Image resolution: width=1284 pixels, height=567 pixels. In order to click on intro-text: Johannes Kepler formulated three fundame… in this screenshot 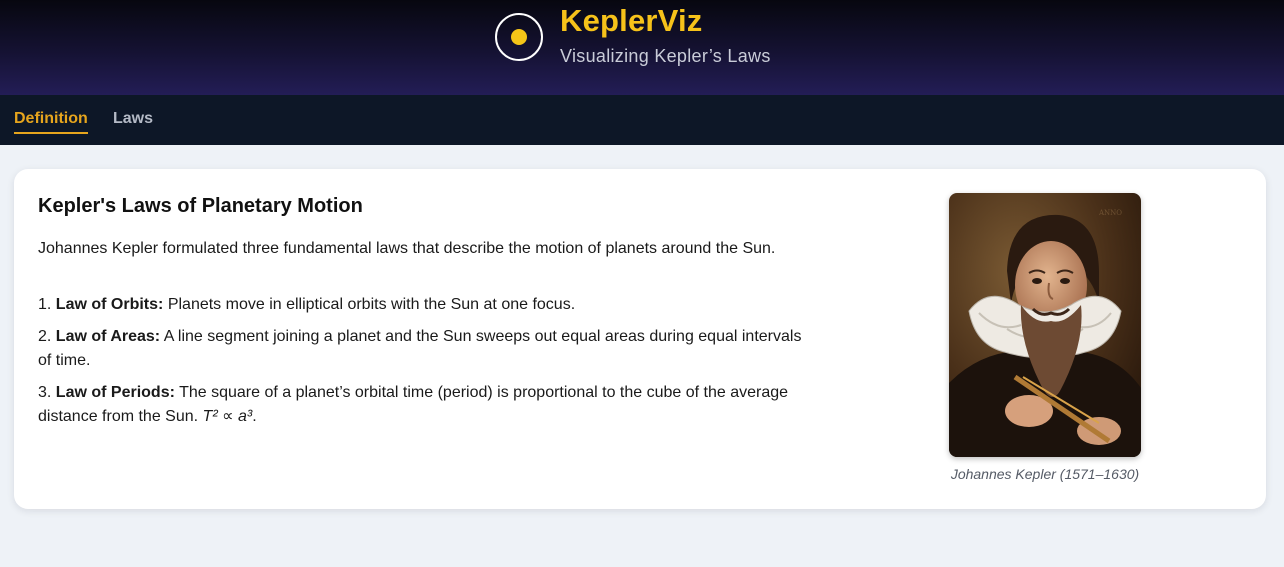, I will do `click(407, 248)`.